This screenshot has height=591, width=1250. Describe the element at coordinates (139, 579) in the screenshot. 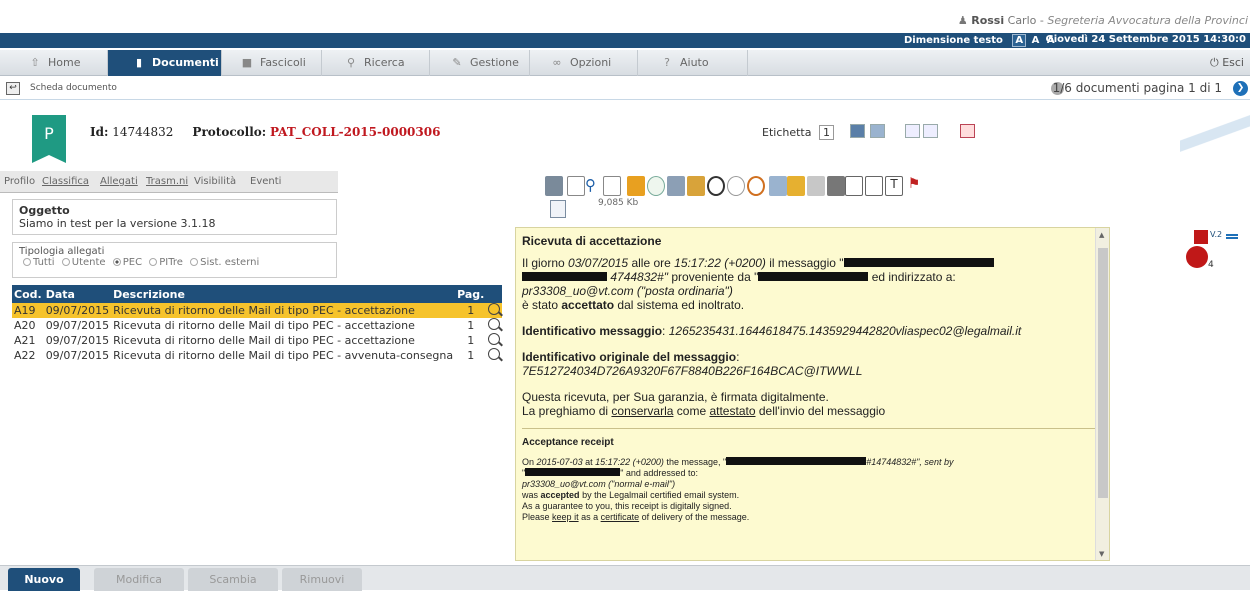

I see `modifica-button: Modifica` at that location.